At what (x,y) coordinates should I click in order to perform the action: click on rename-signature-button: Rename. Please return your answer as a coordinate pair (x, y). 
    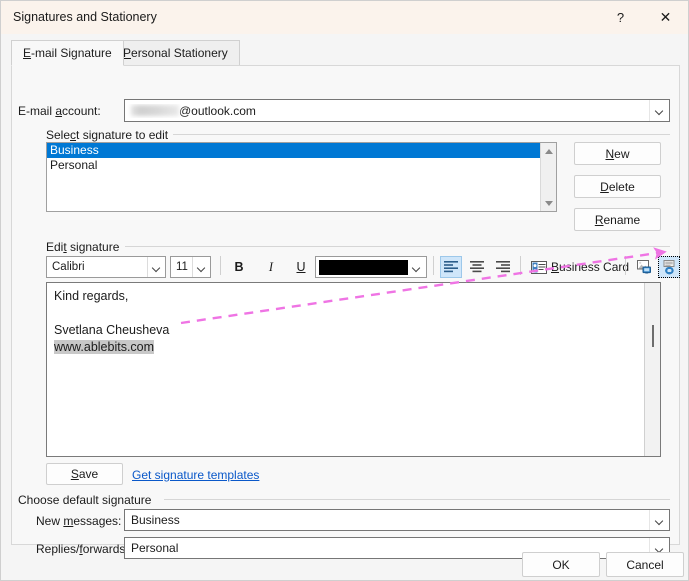
    Looking at the image, I should click on (617, 219).